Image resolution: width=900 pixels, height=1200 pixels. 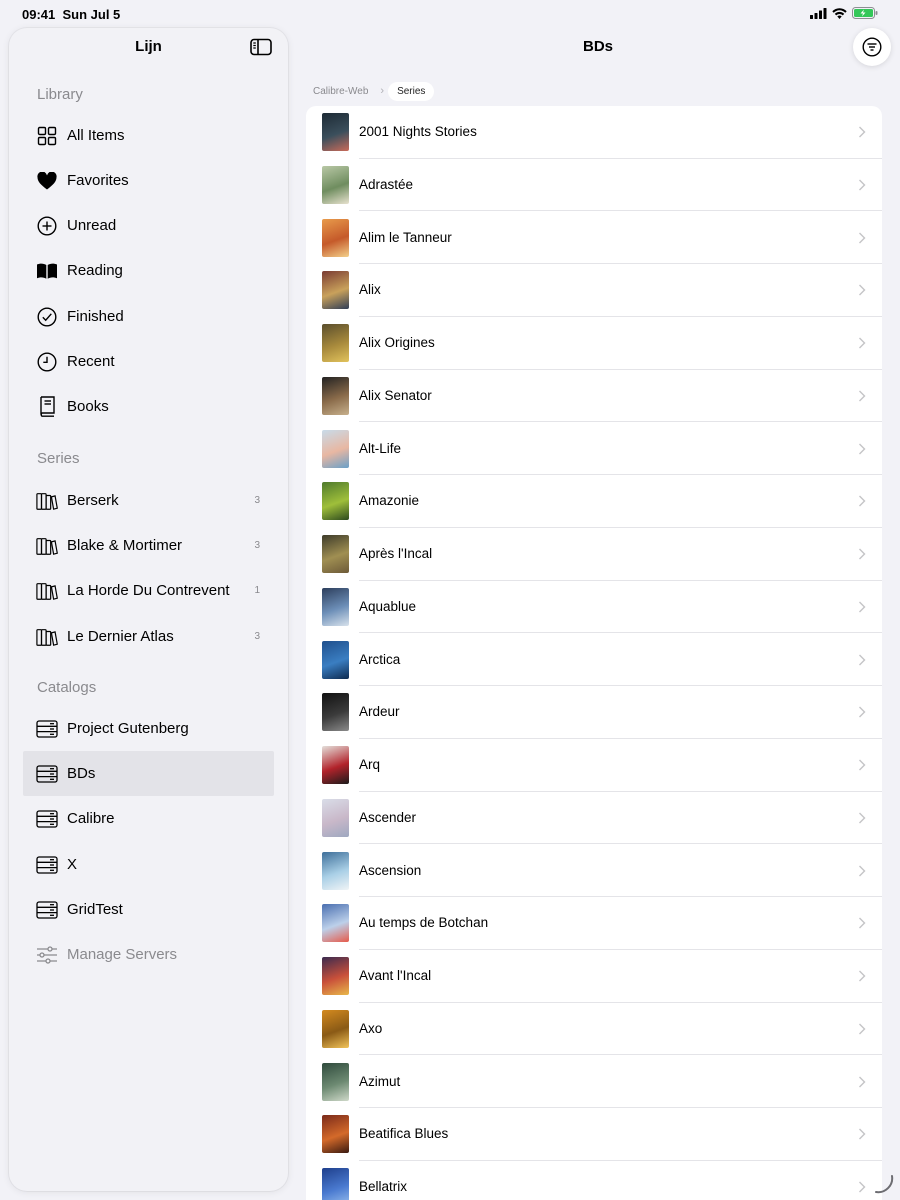 I want to click on sidebar-item-blake-mortimer: Blake & Mortimer 3, so click(x=148, y=545).